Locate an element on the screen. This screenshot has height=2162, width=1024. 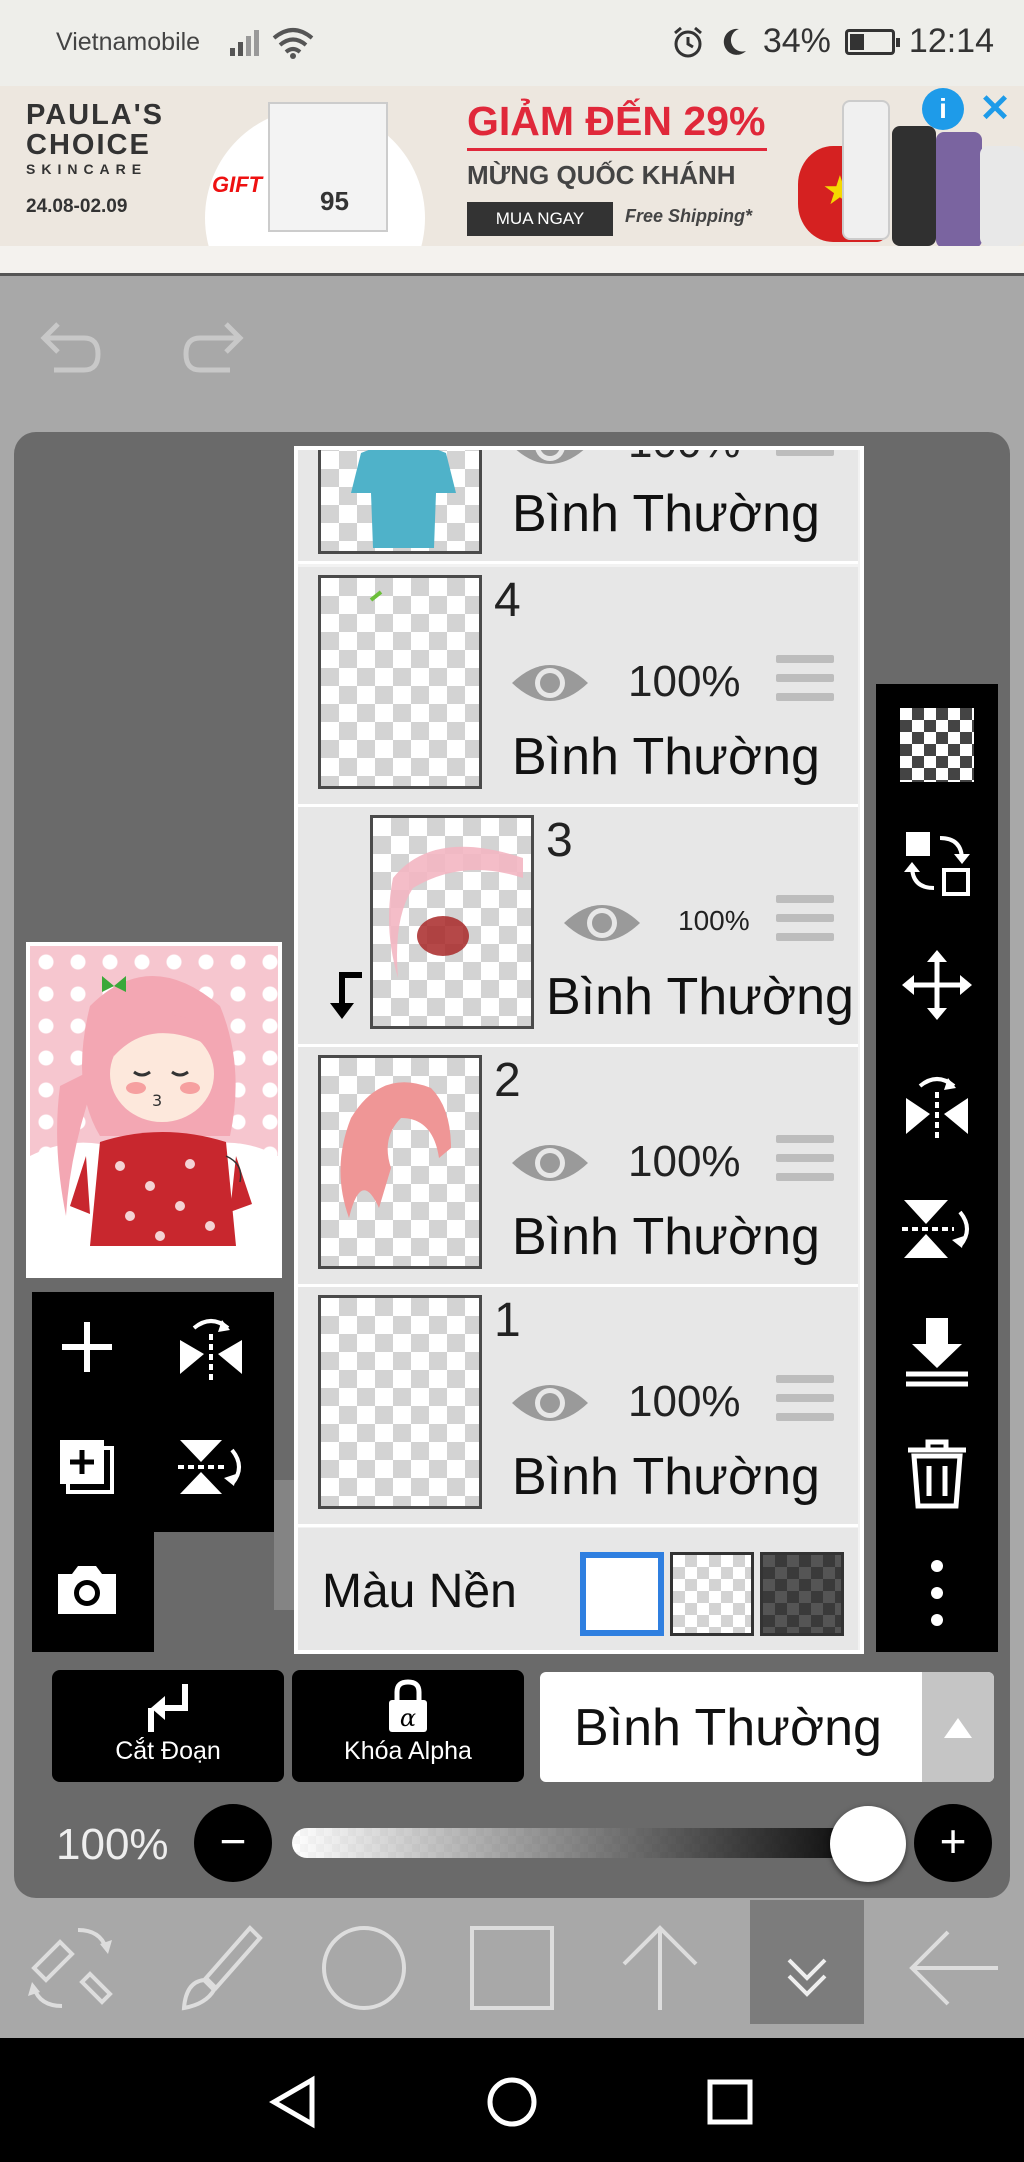
opacity-increase-button: + is located at coordinates (953, 1843).